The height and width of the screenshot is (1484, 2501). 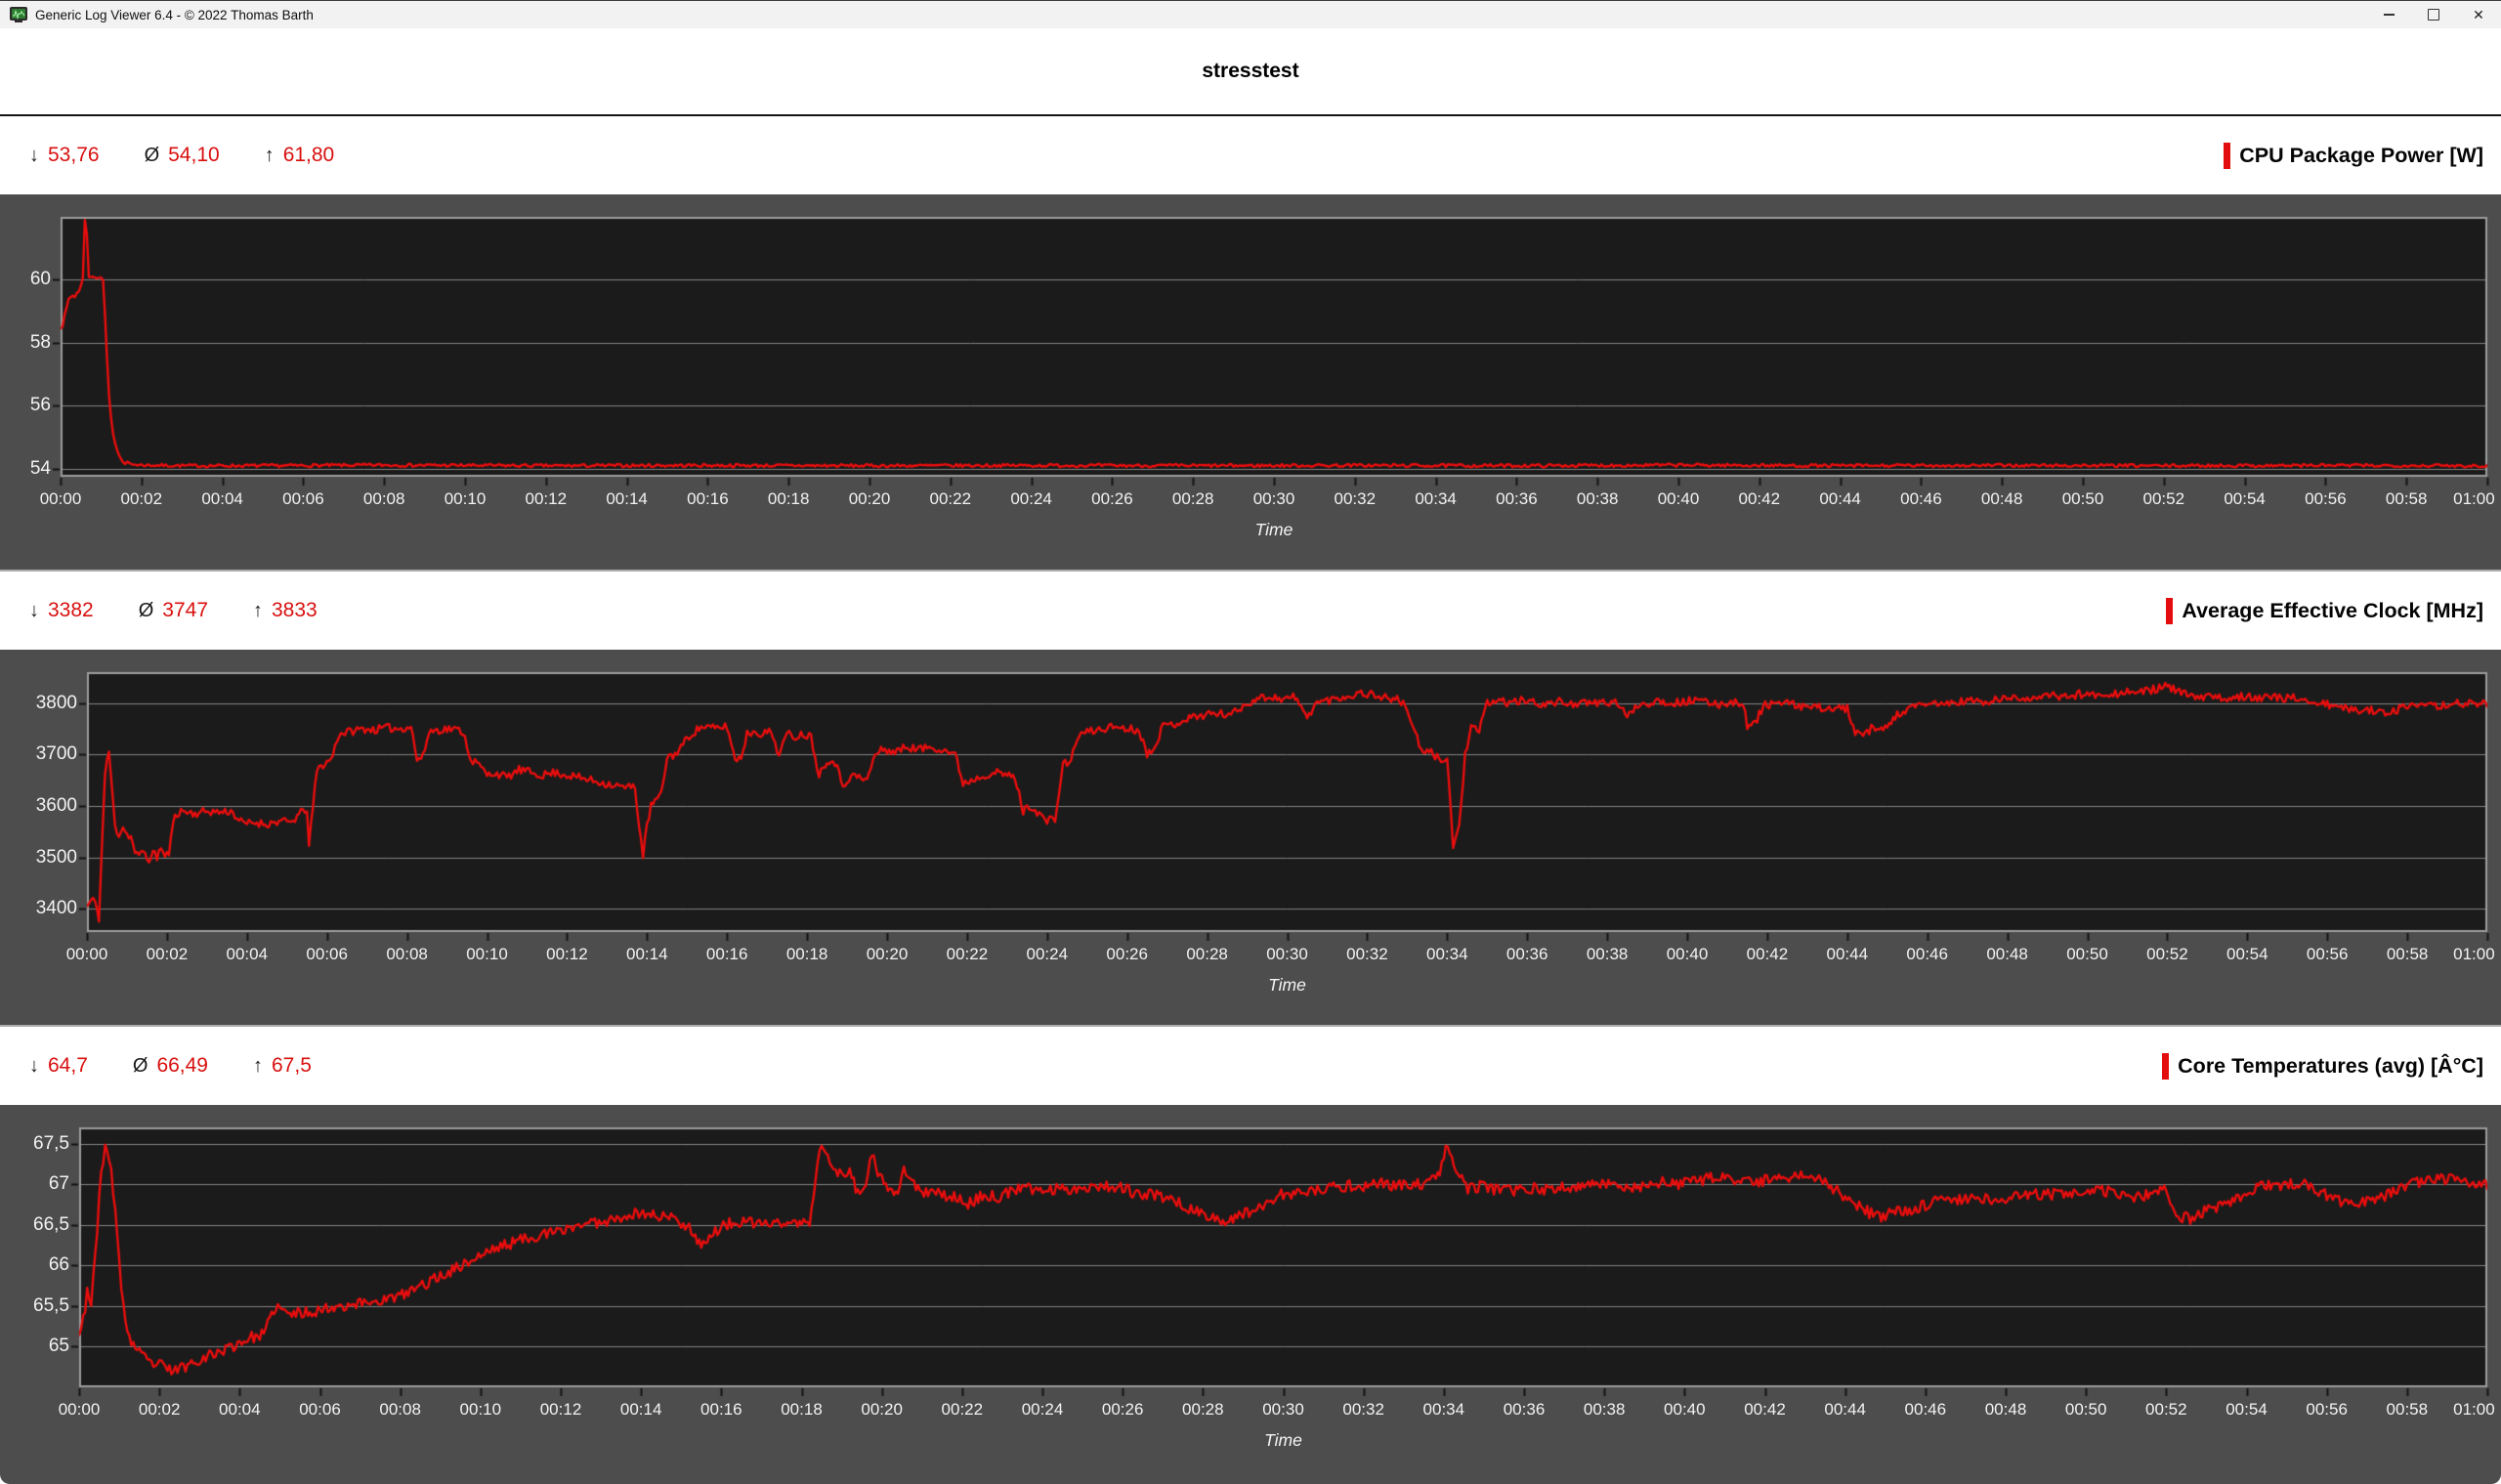 I want to click on maximize-button, so click(x=2433, y=15).